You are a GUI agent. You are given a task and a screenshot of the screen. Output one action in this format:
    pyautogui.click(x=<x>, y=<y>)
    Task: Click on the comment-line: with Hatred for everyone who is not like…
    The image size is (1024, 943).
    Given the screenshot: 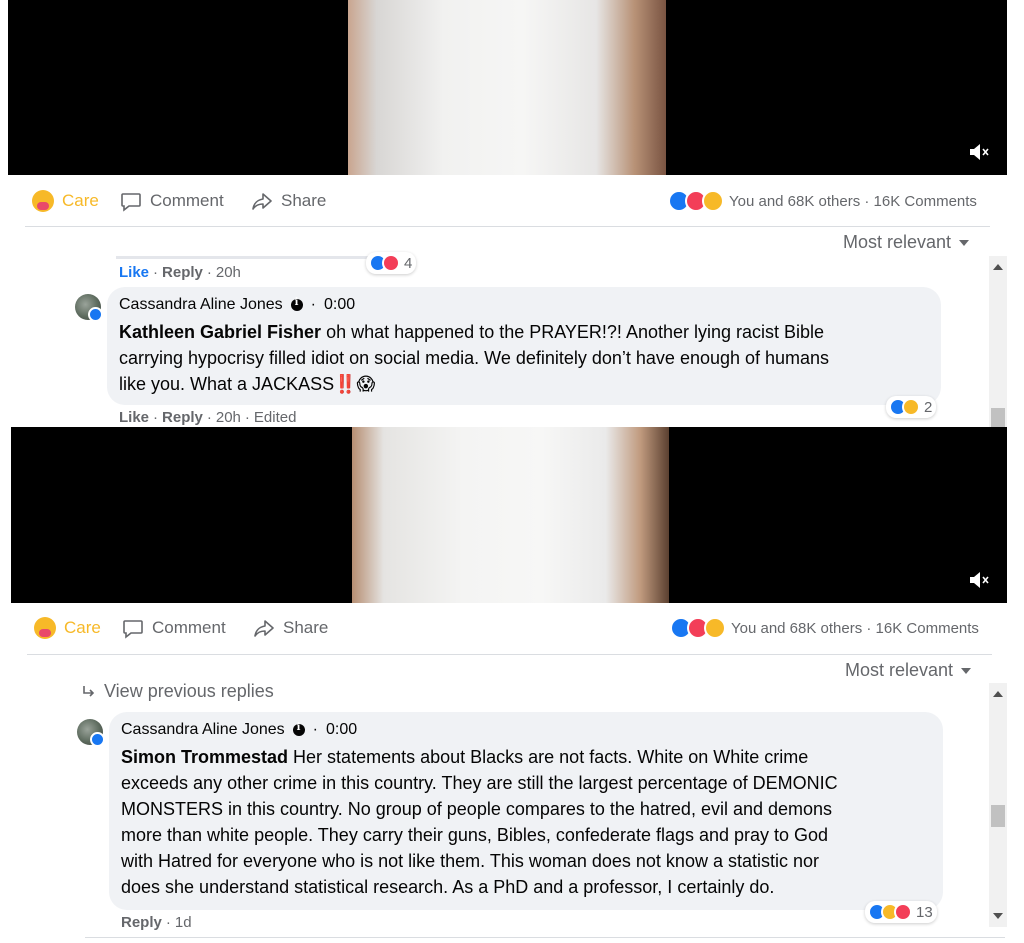 What is the action you would take?
    pyautogui.click(x=470, y=861)
    